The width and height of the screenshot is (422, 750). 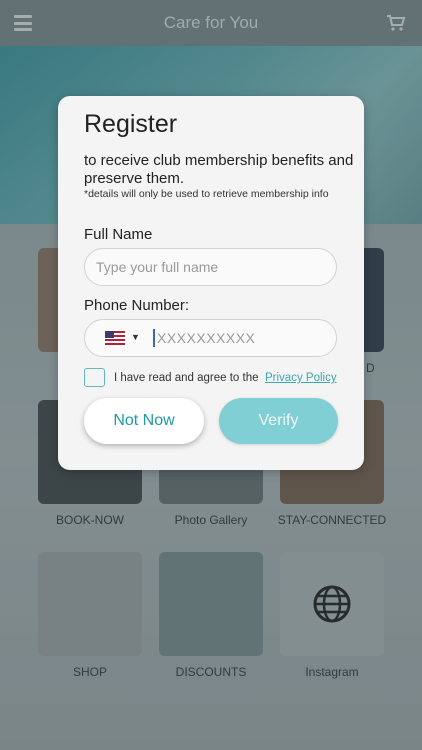 I want to click on modal-title: Register, so click(x=131, y=124).